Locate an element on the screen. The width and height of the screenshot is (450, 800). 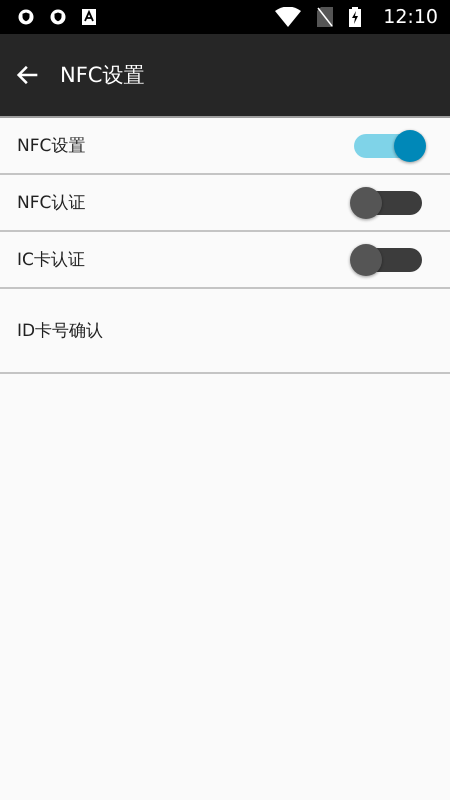
no-sim-icon is located at coordinates (325, 17).